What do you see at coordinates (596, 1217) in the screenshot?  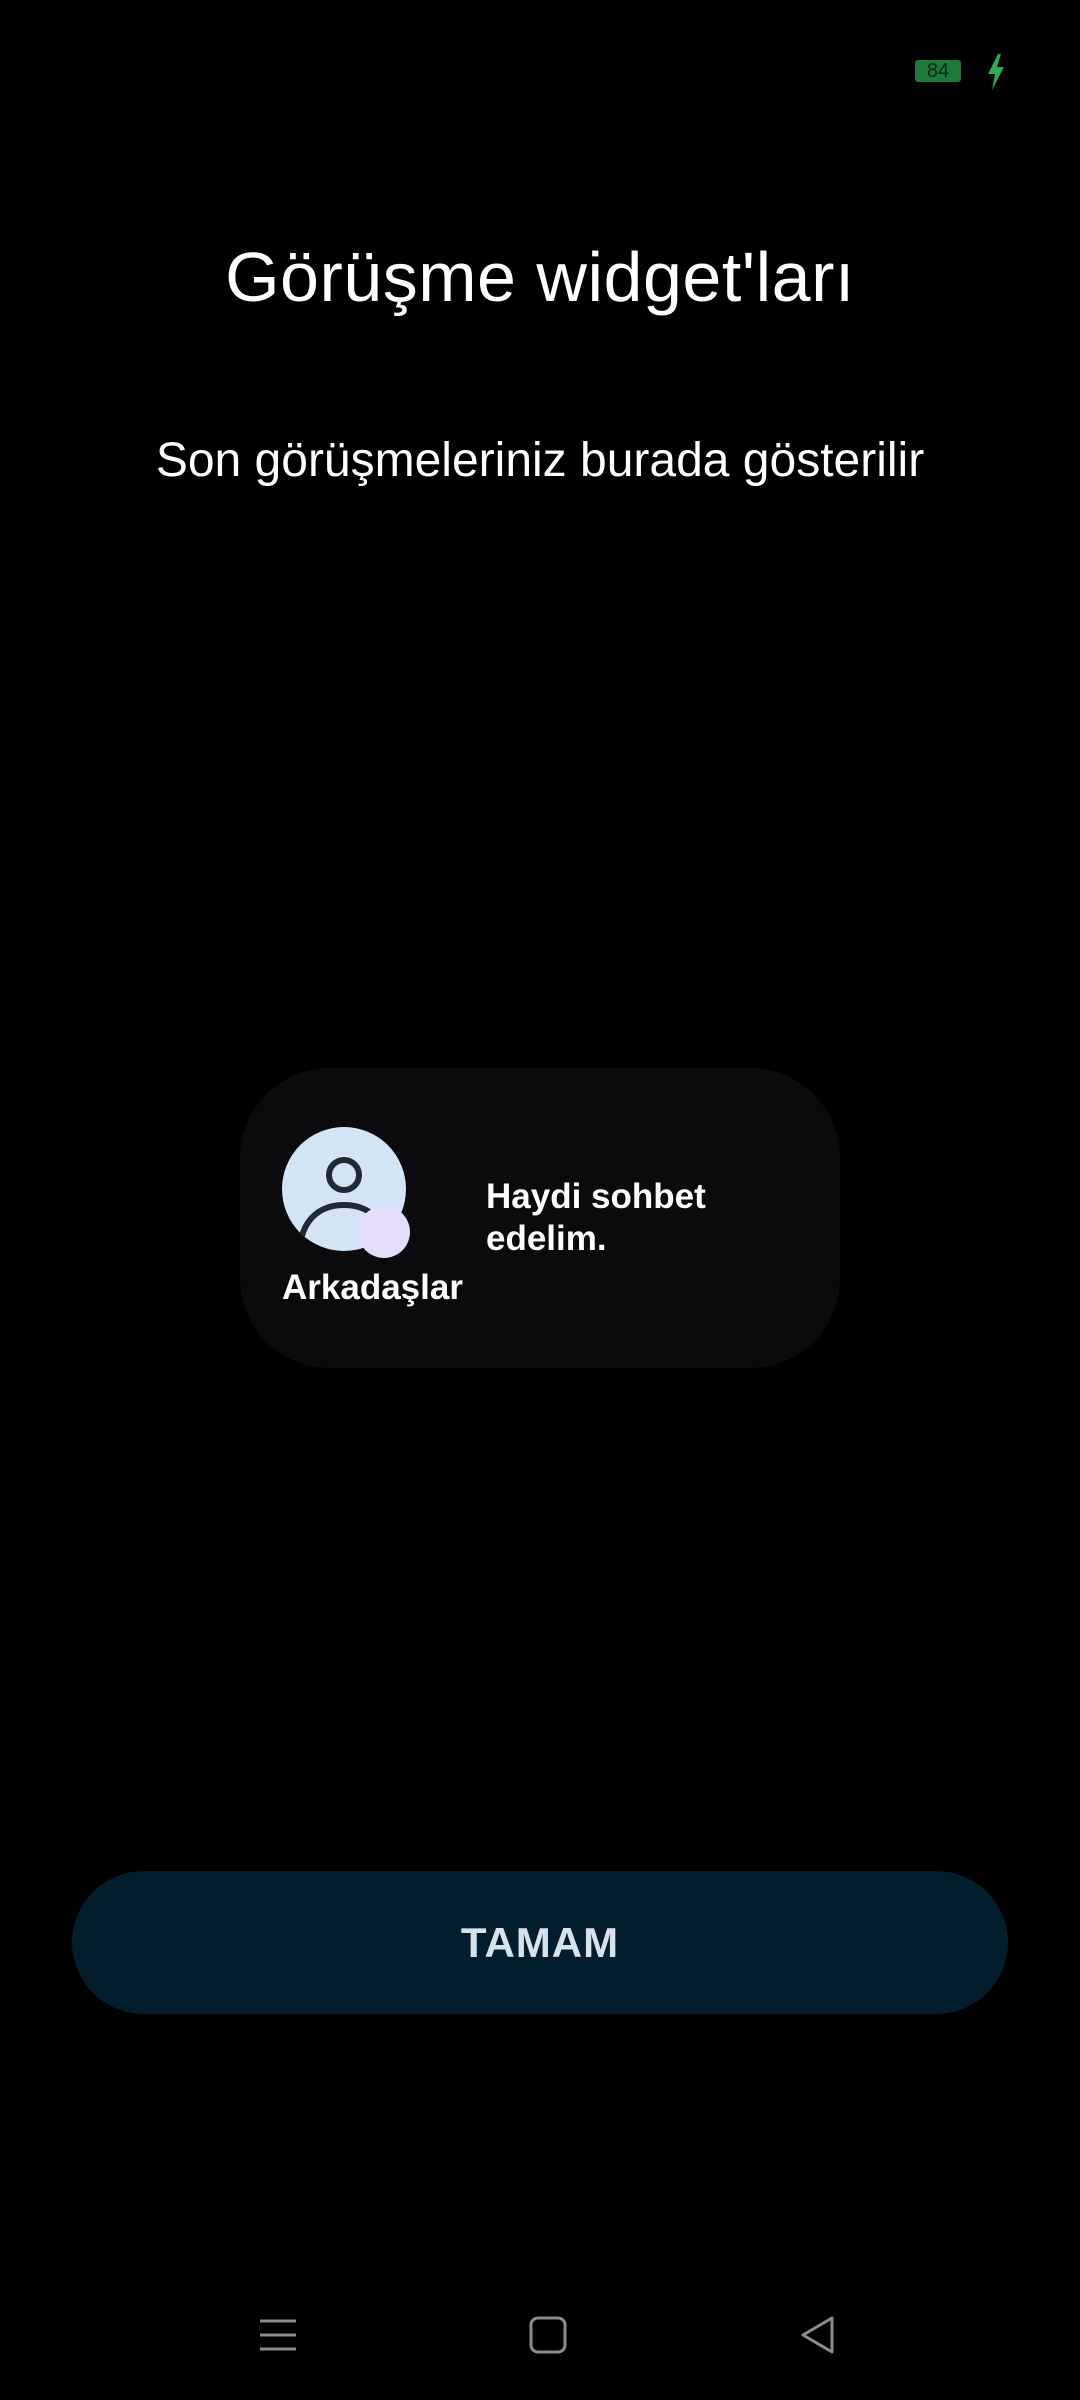 I see `message-text: Haydi sohbet edelim.` at bounding box center [596, 1217].